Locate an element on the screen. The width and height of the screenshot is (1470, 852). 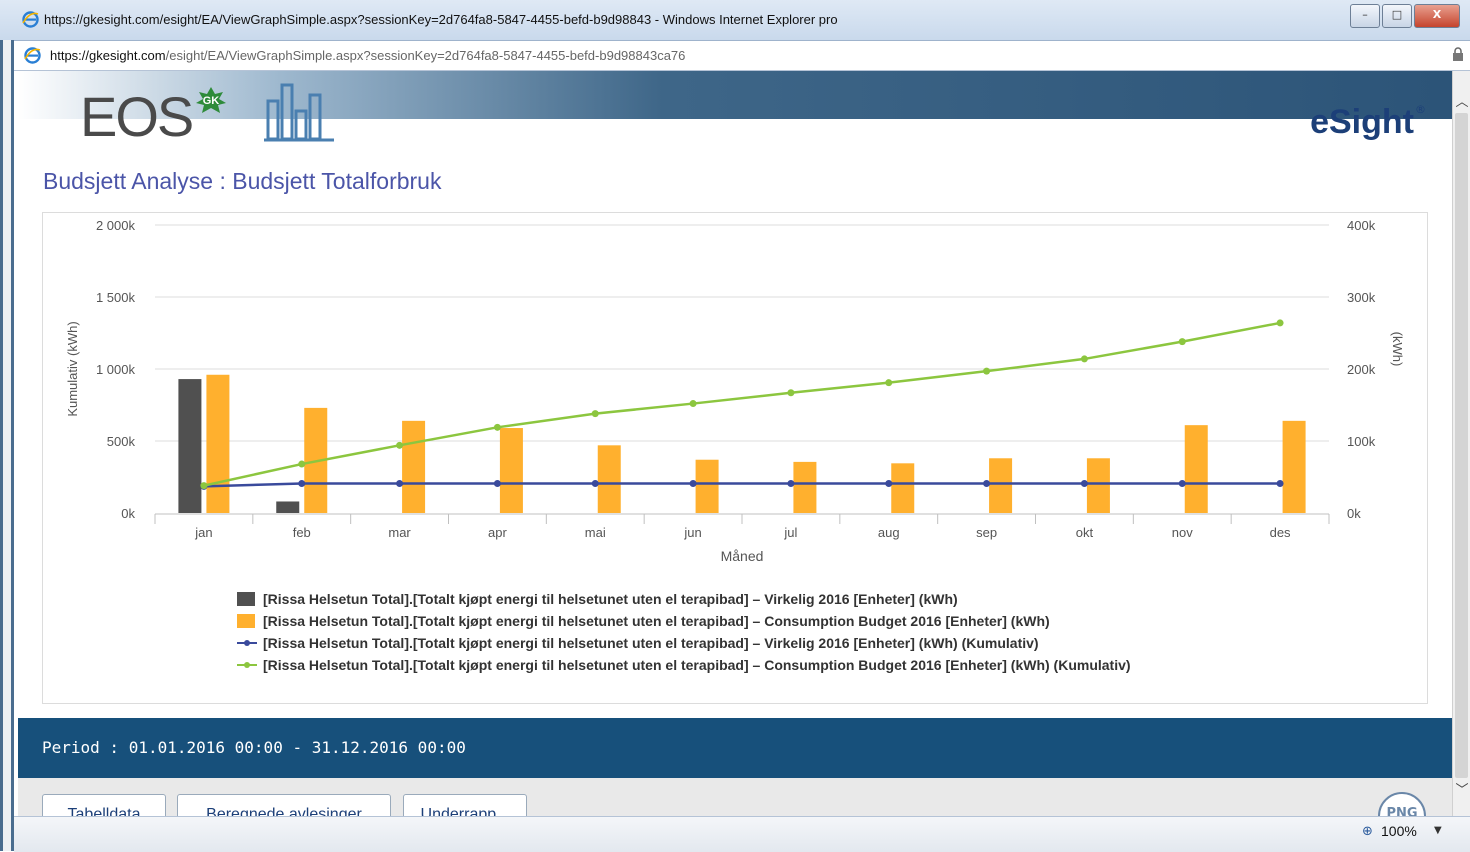
esight-logo: eSight is located at coordinates (1362, 122).